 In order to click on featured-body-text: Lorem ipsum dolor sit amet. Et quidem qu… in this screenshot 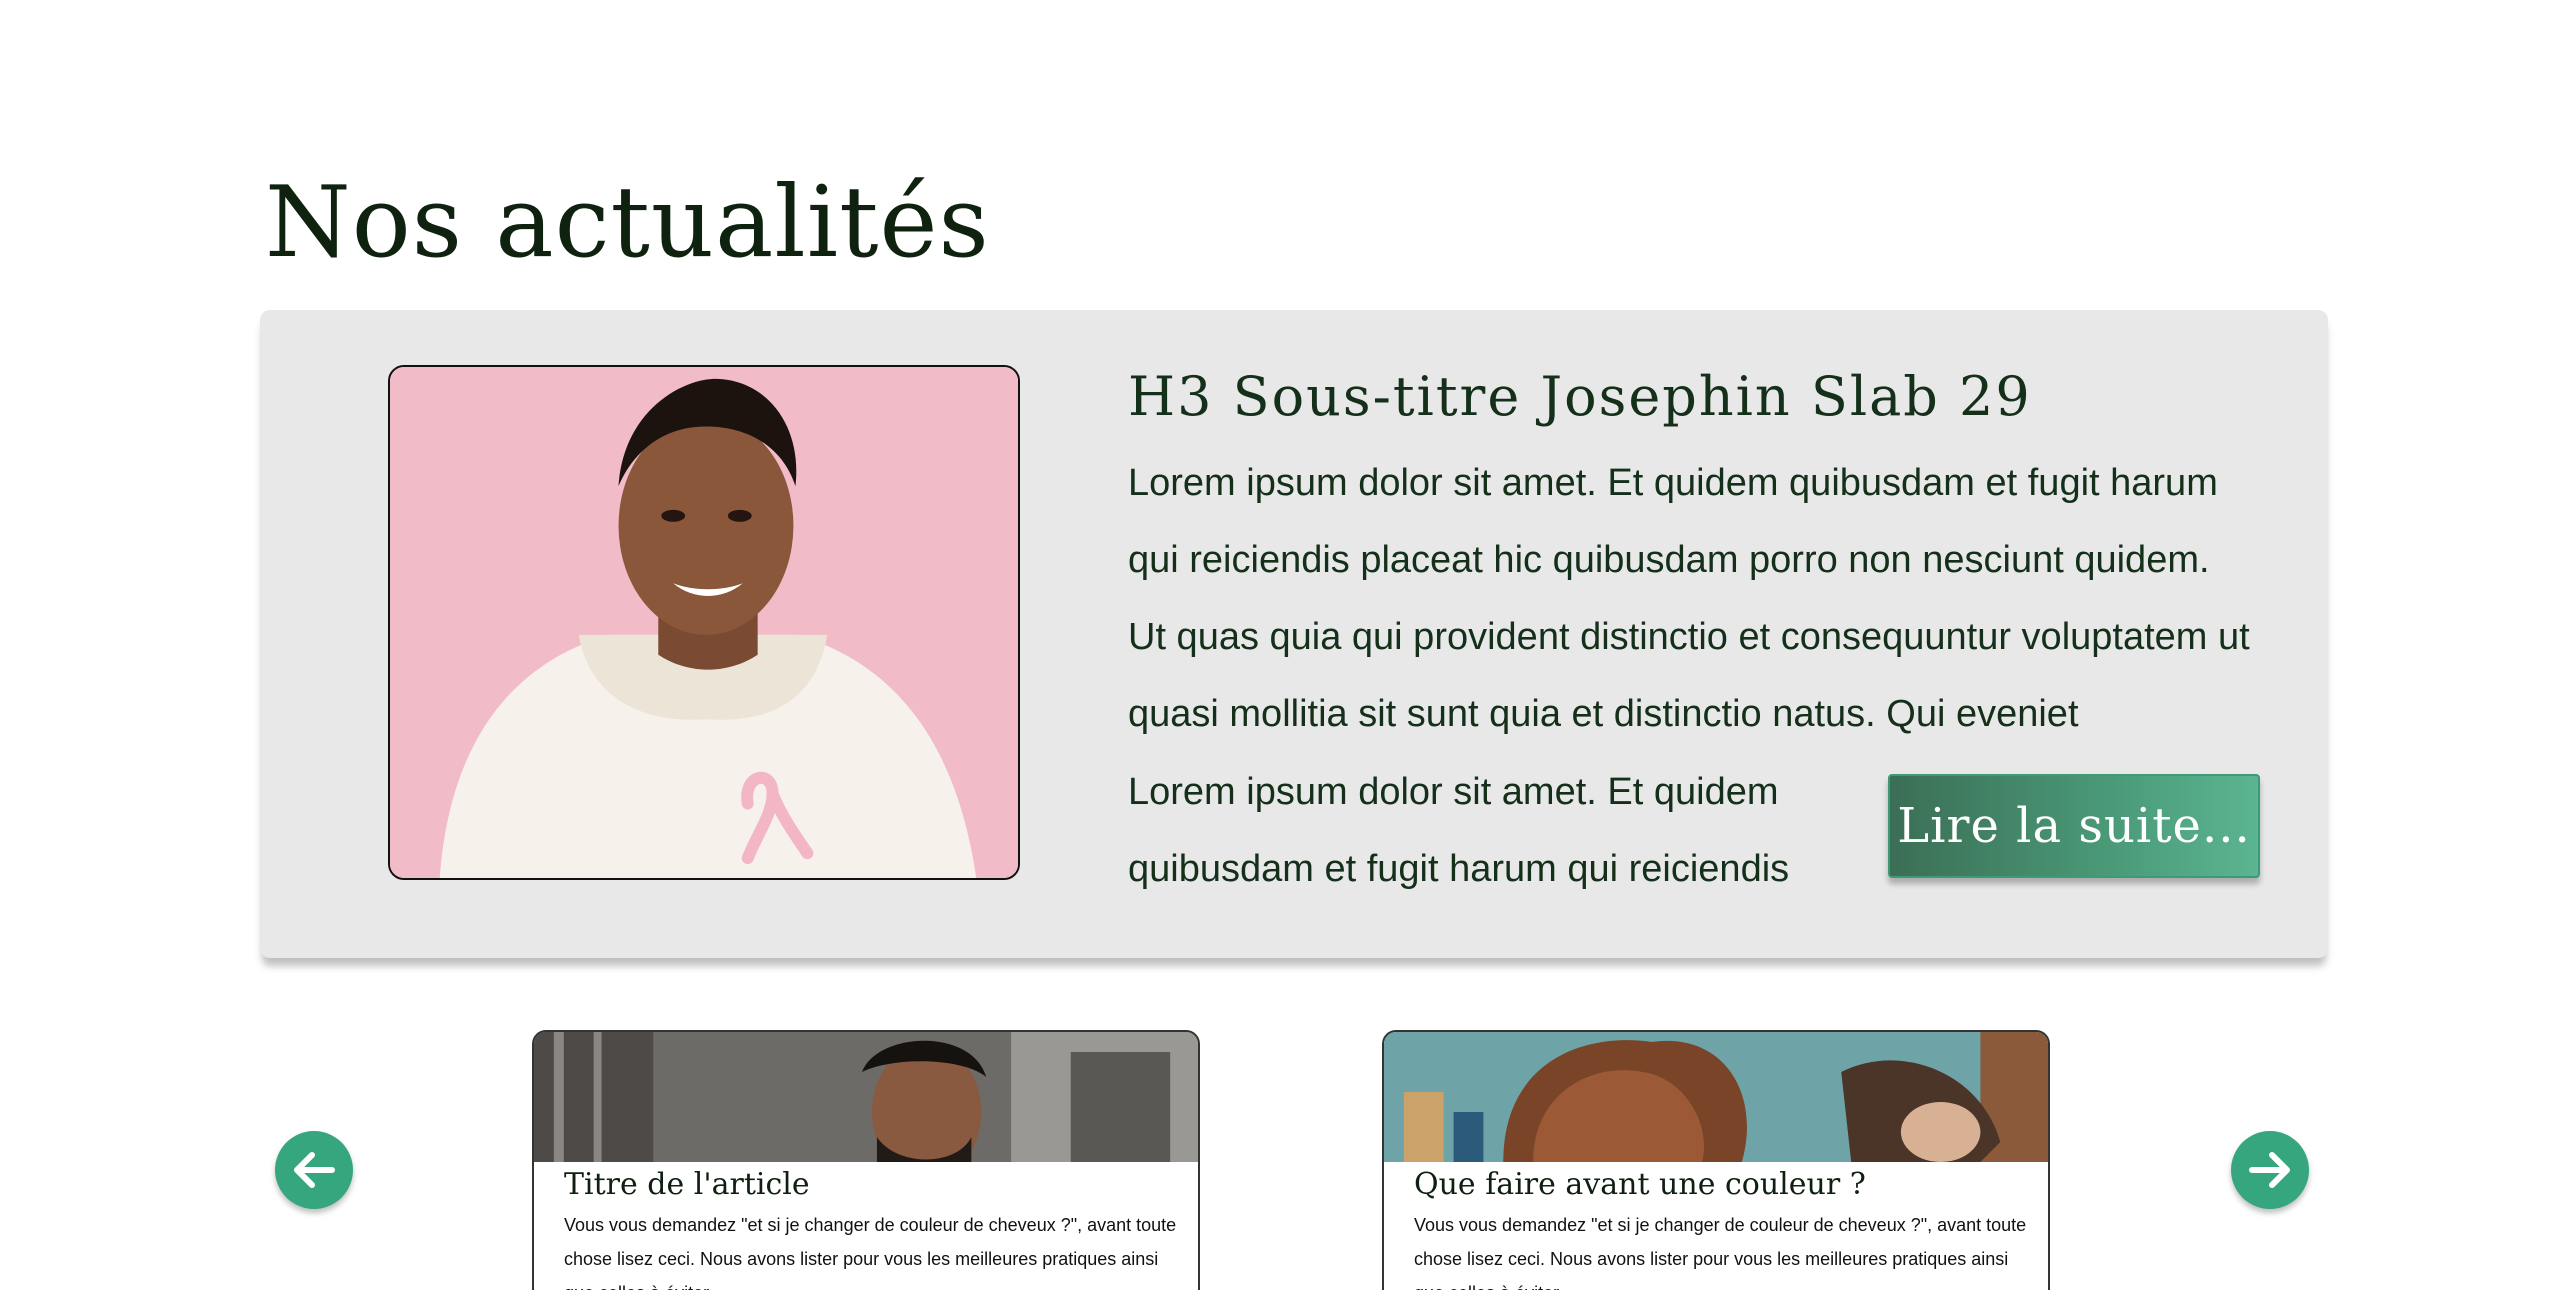, I will do `click(1689, 598)`.